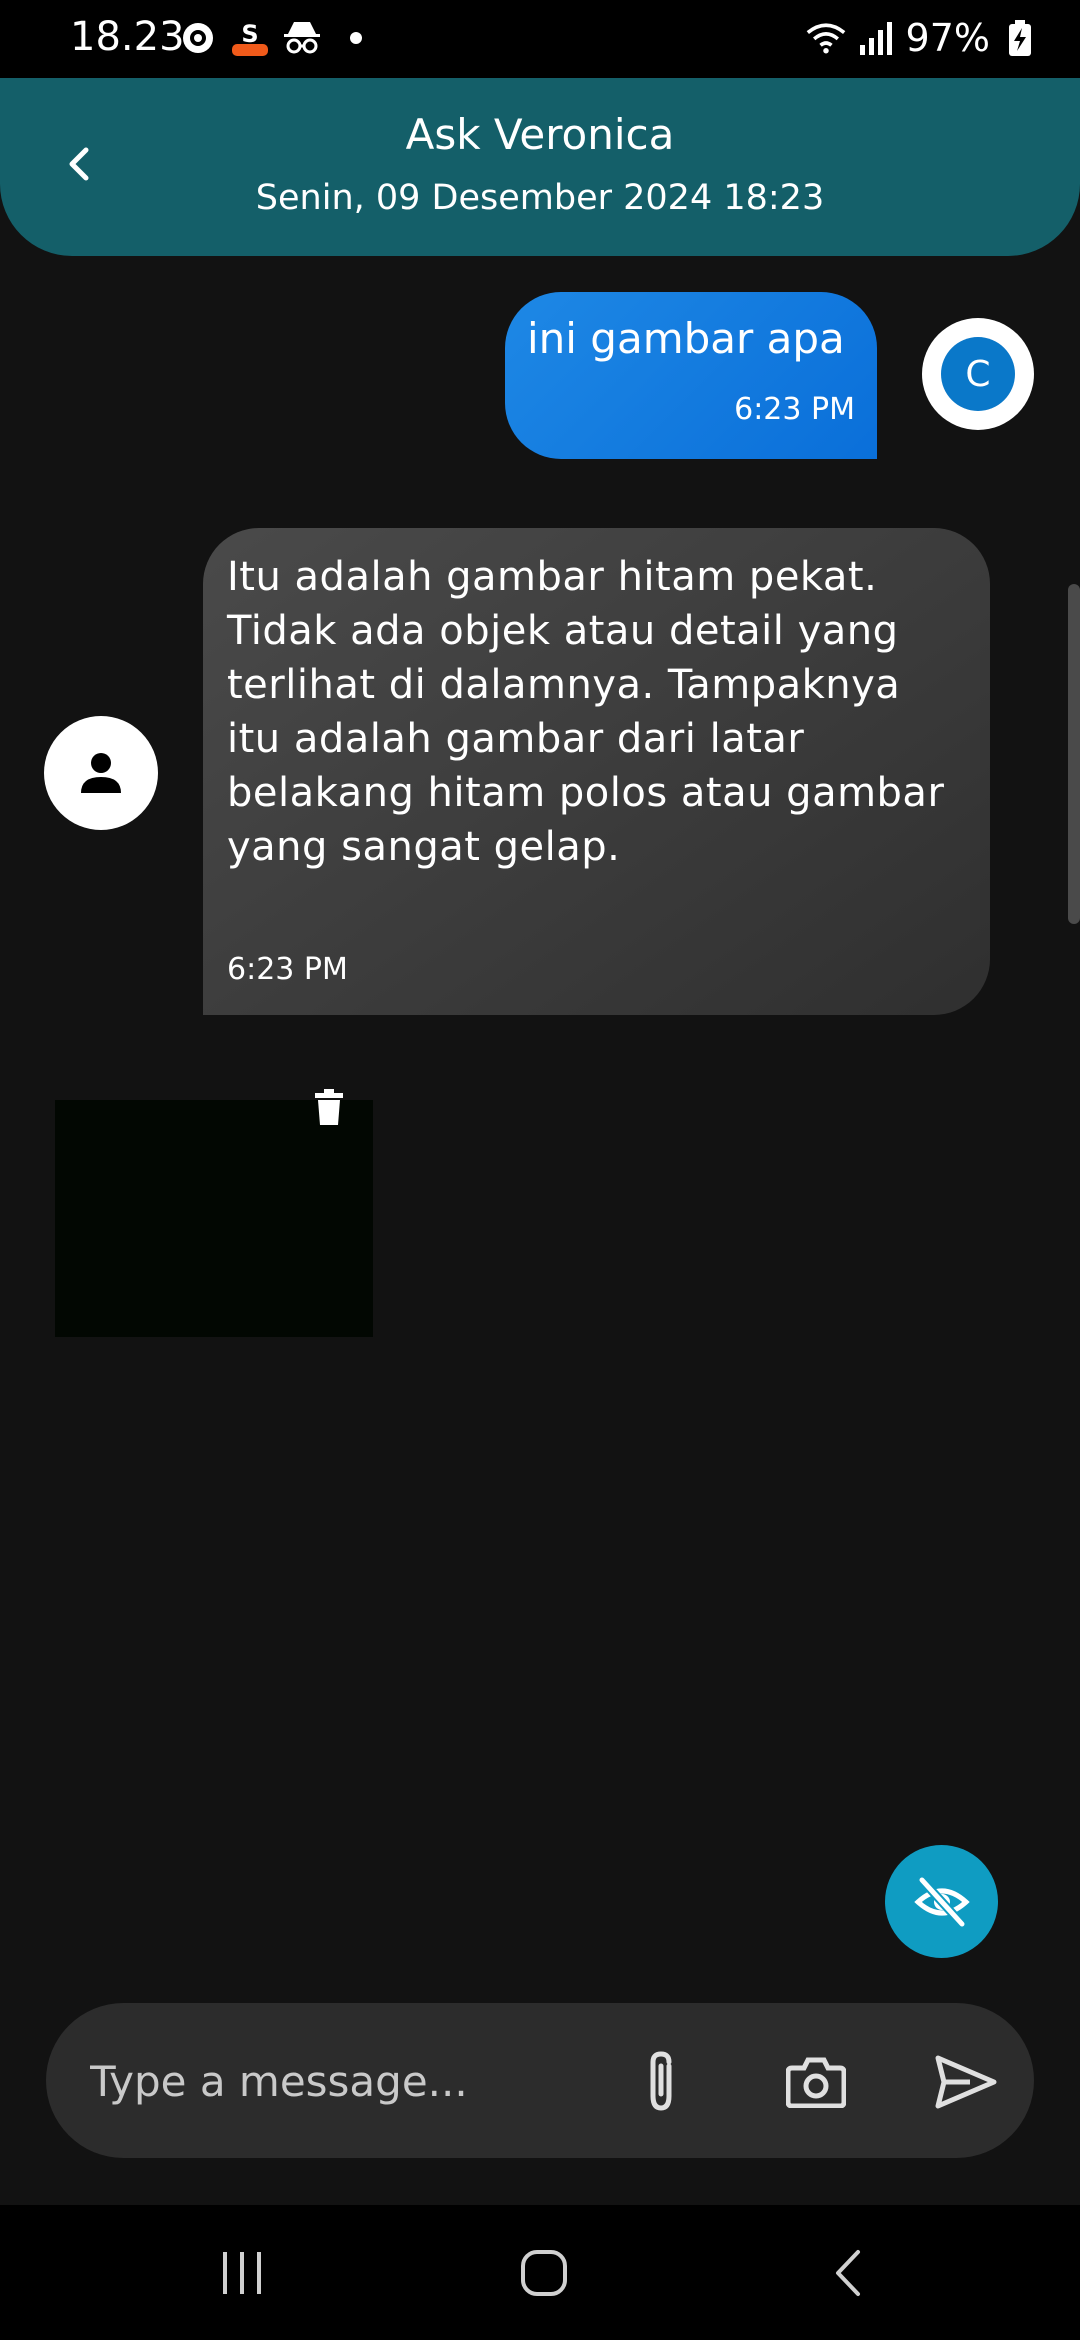 Image resolution: width=1080 pixels, height=2340 pixels. I want to click on signal-icon, so click(876, 38).